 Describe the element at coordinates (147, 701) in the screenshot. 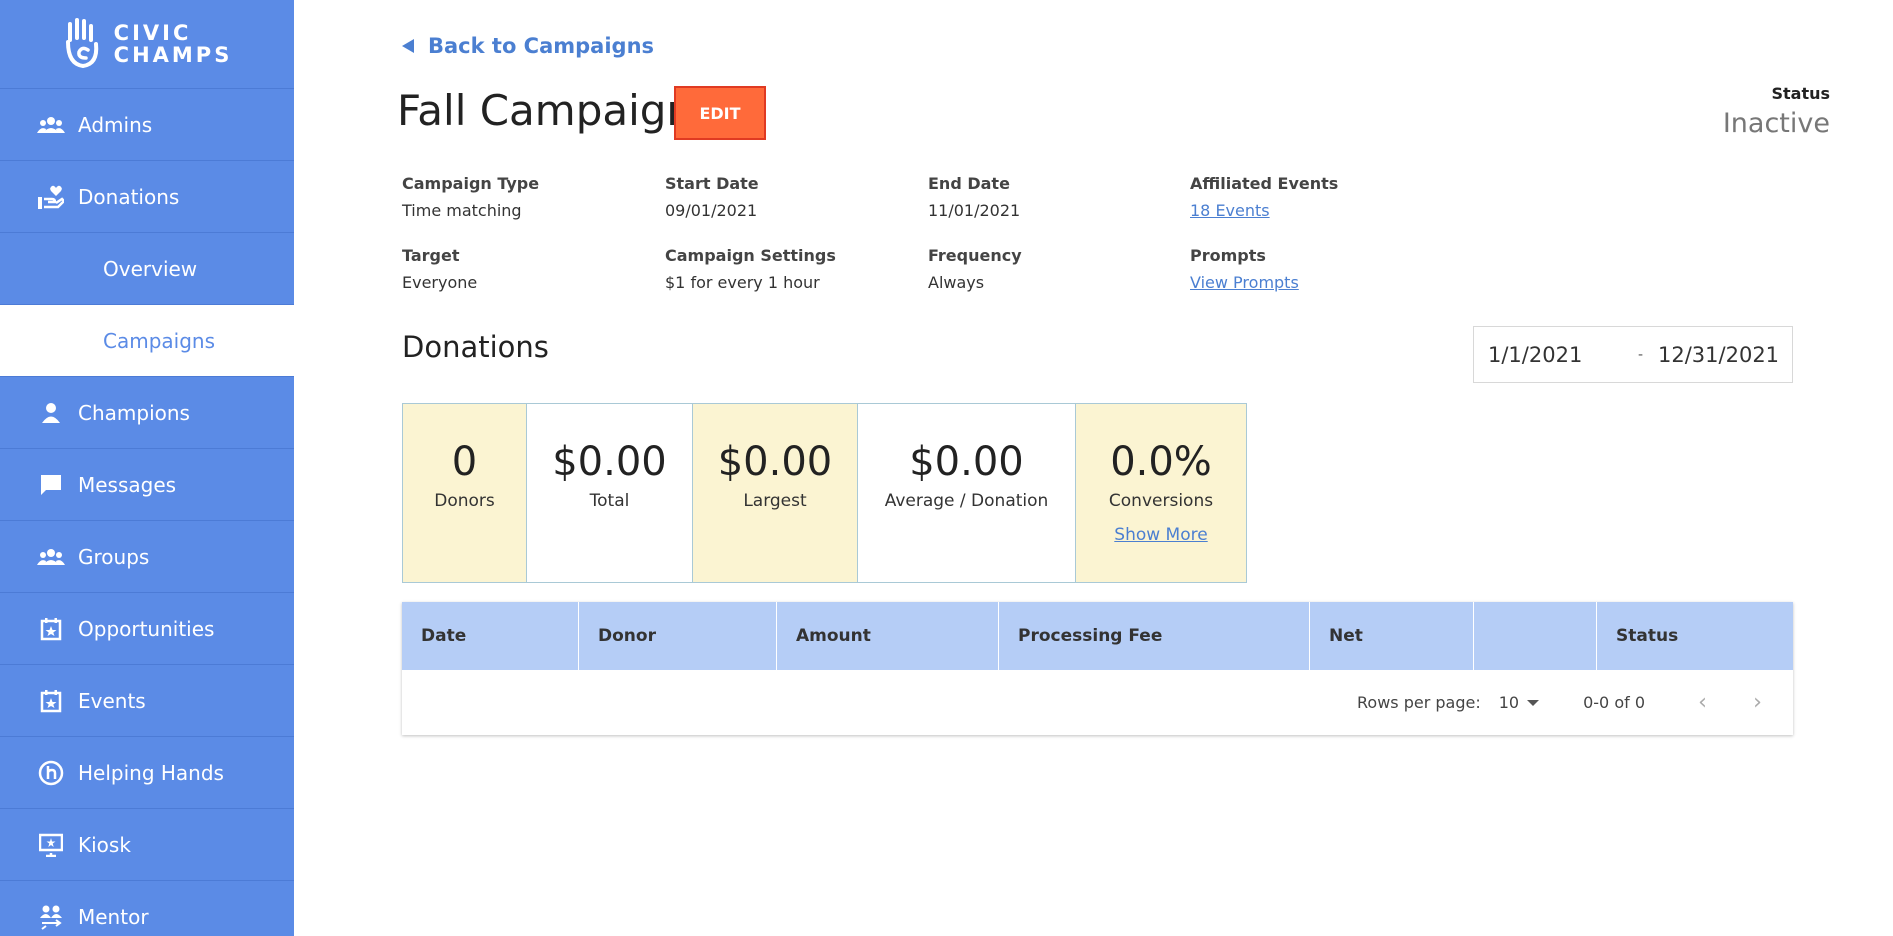

I see `sidebar-item-events: Events` at that location.